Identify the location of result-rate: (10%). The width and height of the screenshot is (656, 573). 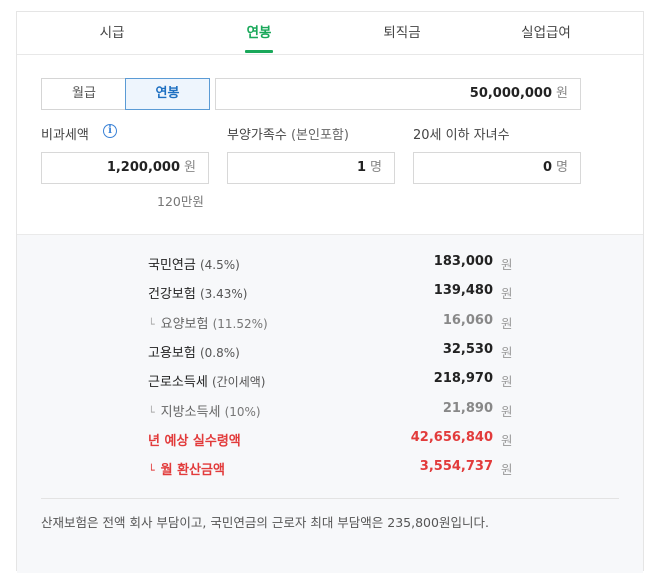
(242, 412).